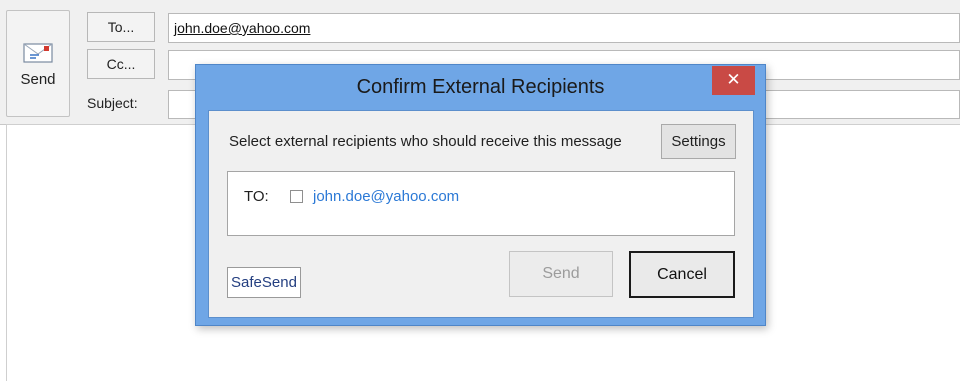 The image size is (960, 381). What do you see at coordinates (38, 53) in the screenshot?
I see `envelope-send-icon` at bounding box center [38, 53].